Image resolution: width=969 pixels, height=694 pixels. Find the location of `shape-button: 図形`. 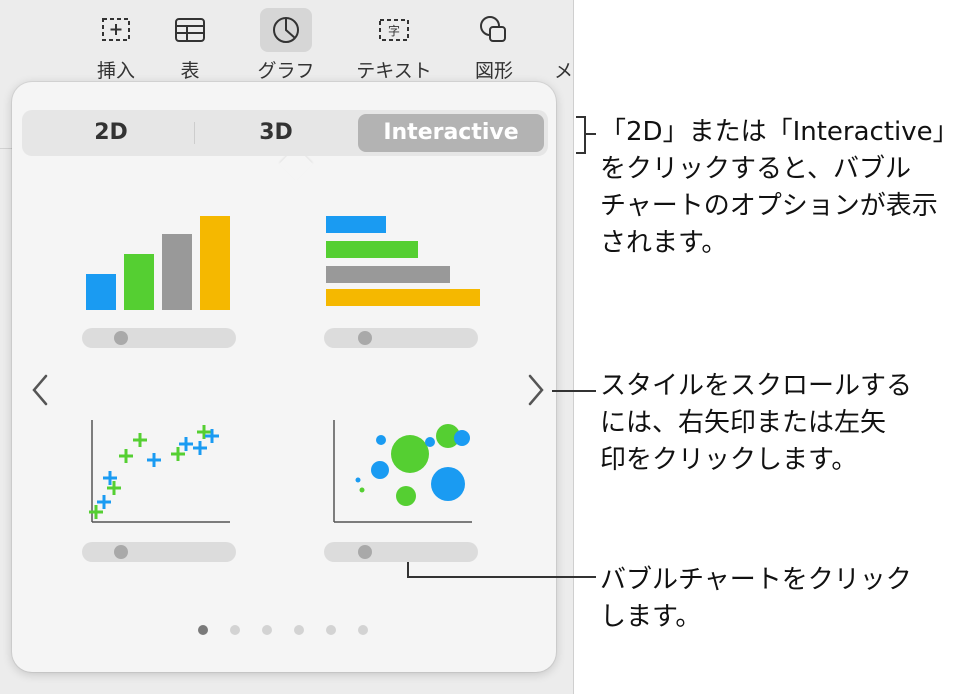

shape-button: 図形 is located at coordinates (494, 46).